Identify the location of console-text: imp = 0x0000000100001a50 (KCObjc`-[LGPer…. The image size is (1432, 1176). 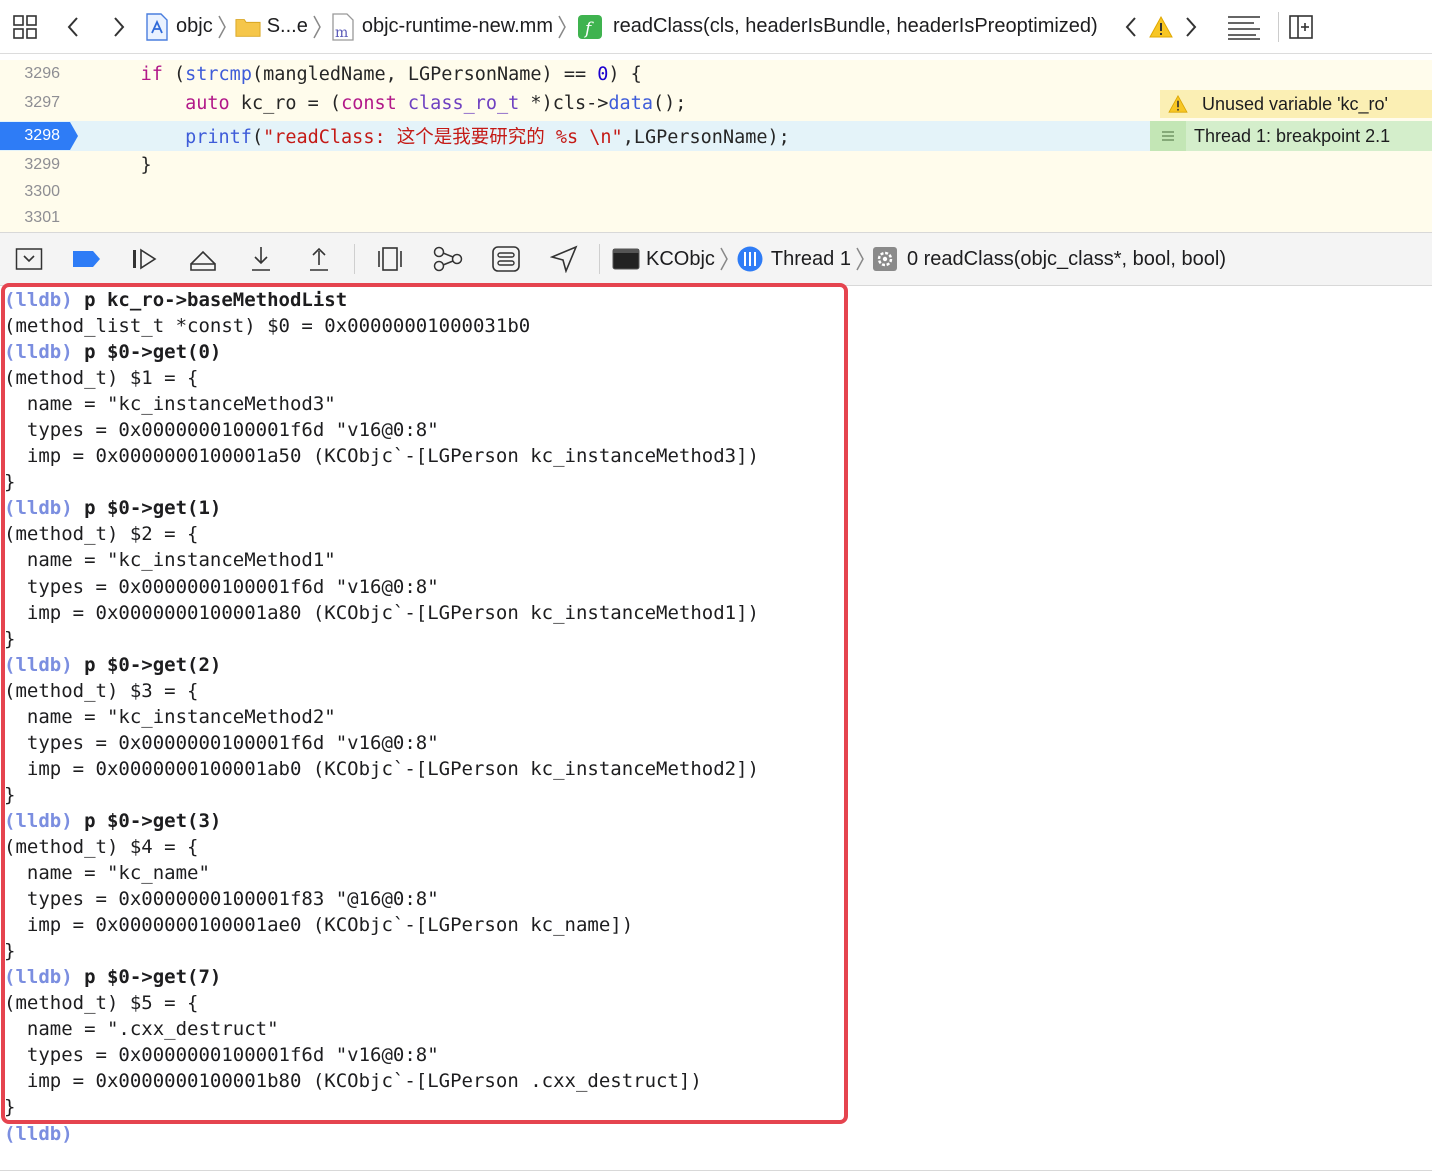
(381, 456).